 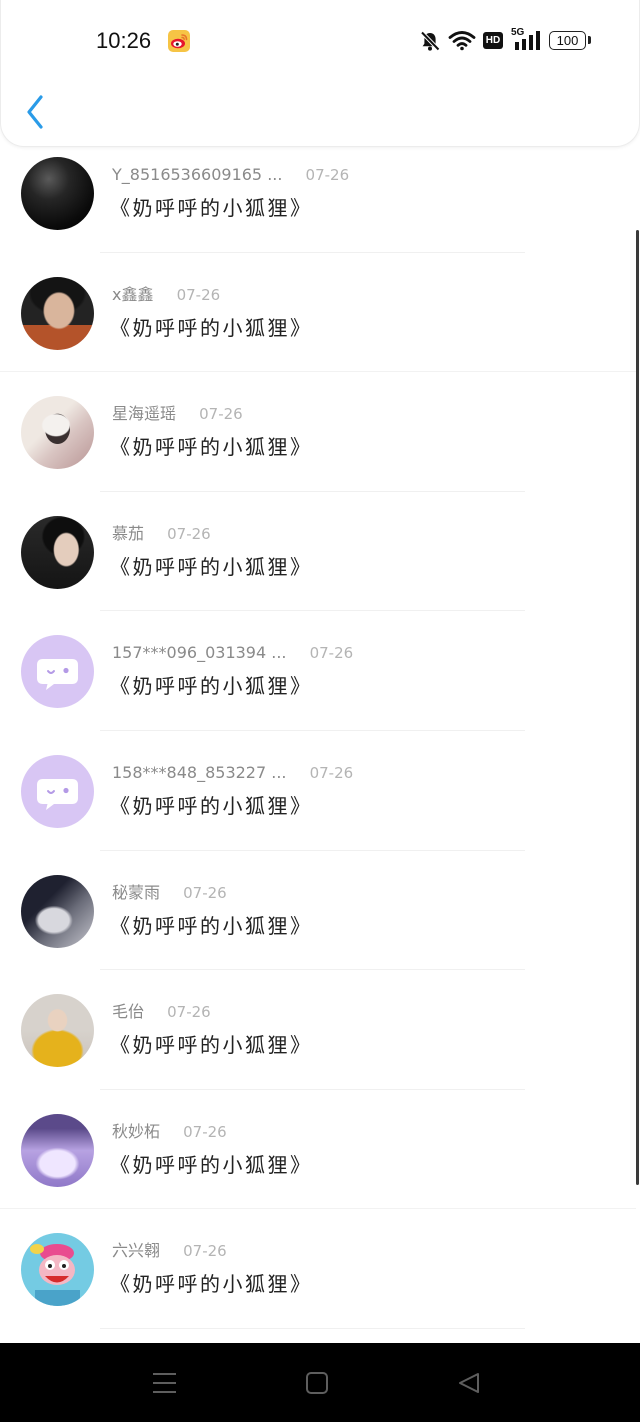 I want to click on list-item: 六兴翱 07-26 《奶呼呼的小狐狸》, so click(x=320, y=1269).